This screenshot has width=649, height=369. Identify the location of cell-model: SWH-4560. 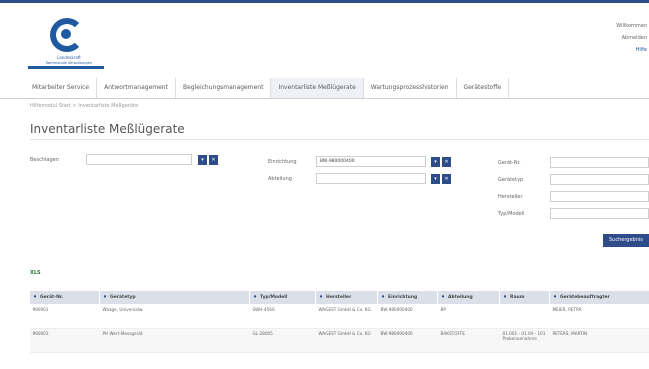
(282, 316).